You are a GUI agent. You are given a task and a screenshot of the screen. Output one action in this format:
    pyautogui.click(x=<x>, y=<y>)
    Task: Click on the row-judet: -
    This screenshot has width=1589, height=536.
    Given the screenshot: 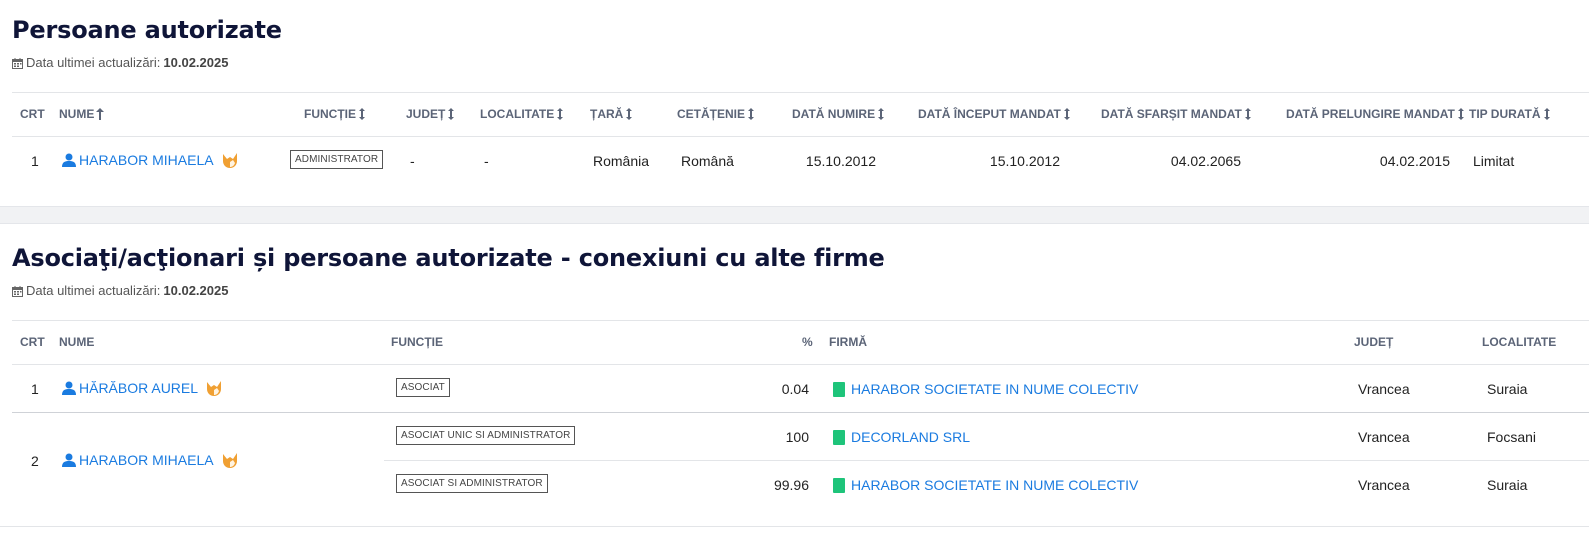 What is the action you would take?
    pyautogui.click(x=412, y=161)
    